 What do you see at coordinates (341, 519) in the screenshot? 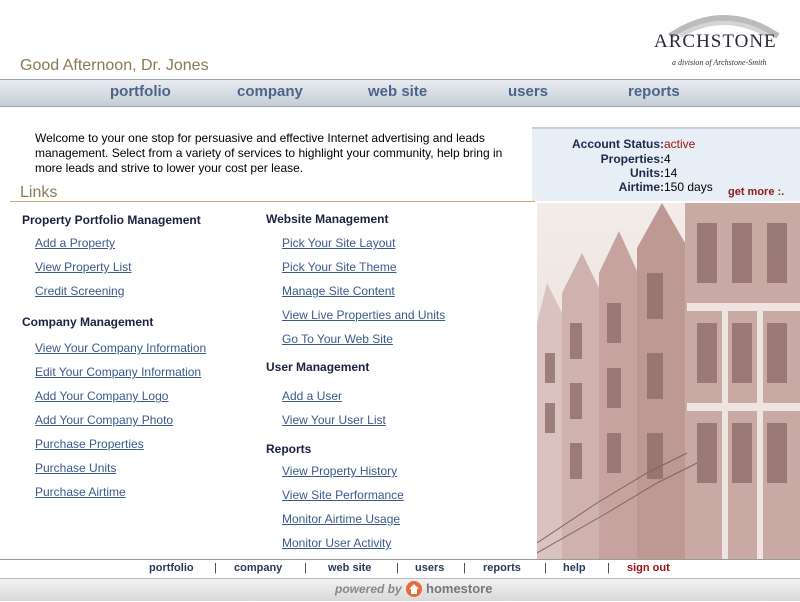
I see `monitor-airtime-link: Monitor Airtime Usage` at bounding box center [341, 519].